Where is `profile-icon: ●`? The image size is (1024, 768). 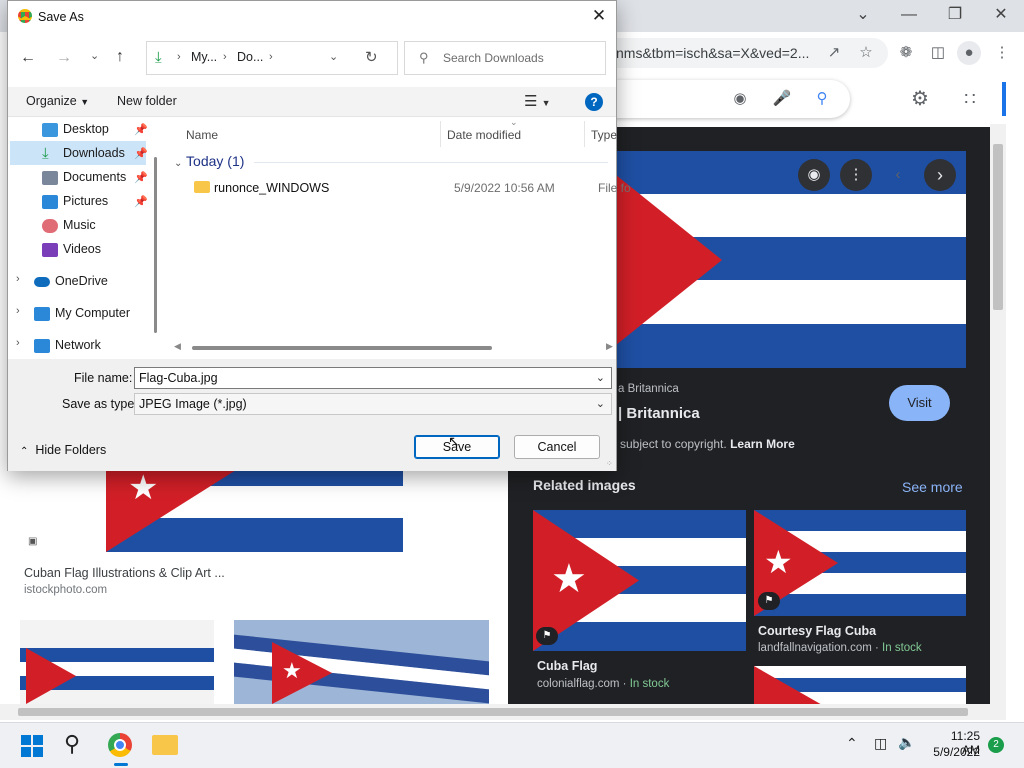
profile-icon: ● is located at coordinates (969, 53).